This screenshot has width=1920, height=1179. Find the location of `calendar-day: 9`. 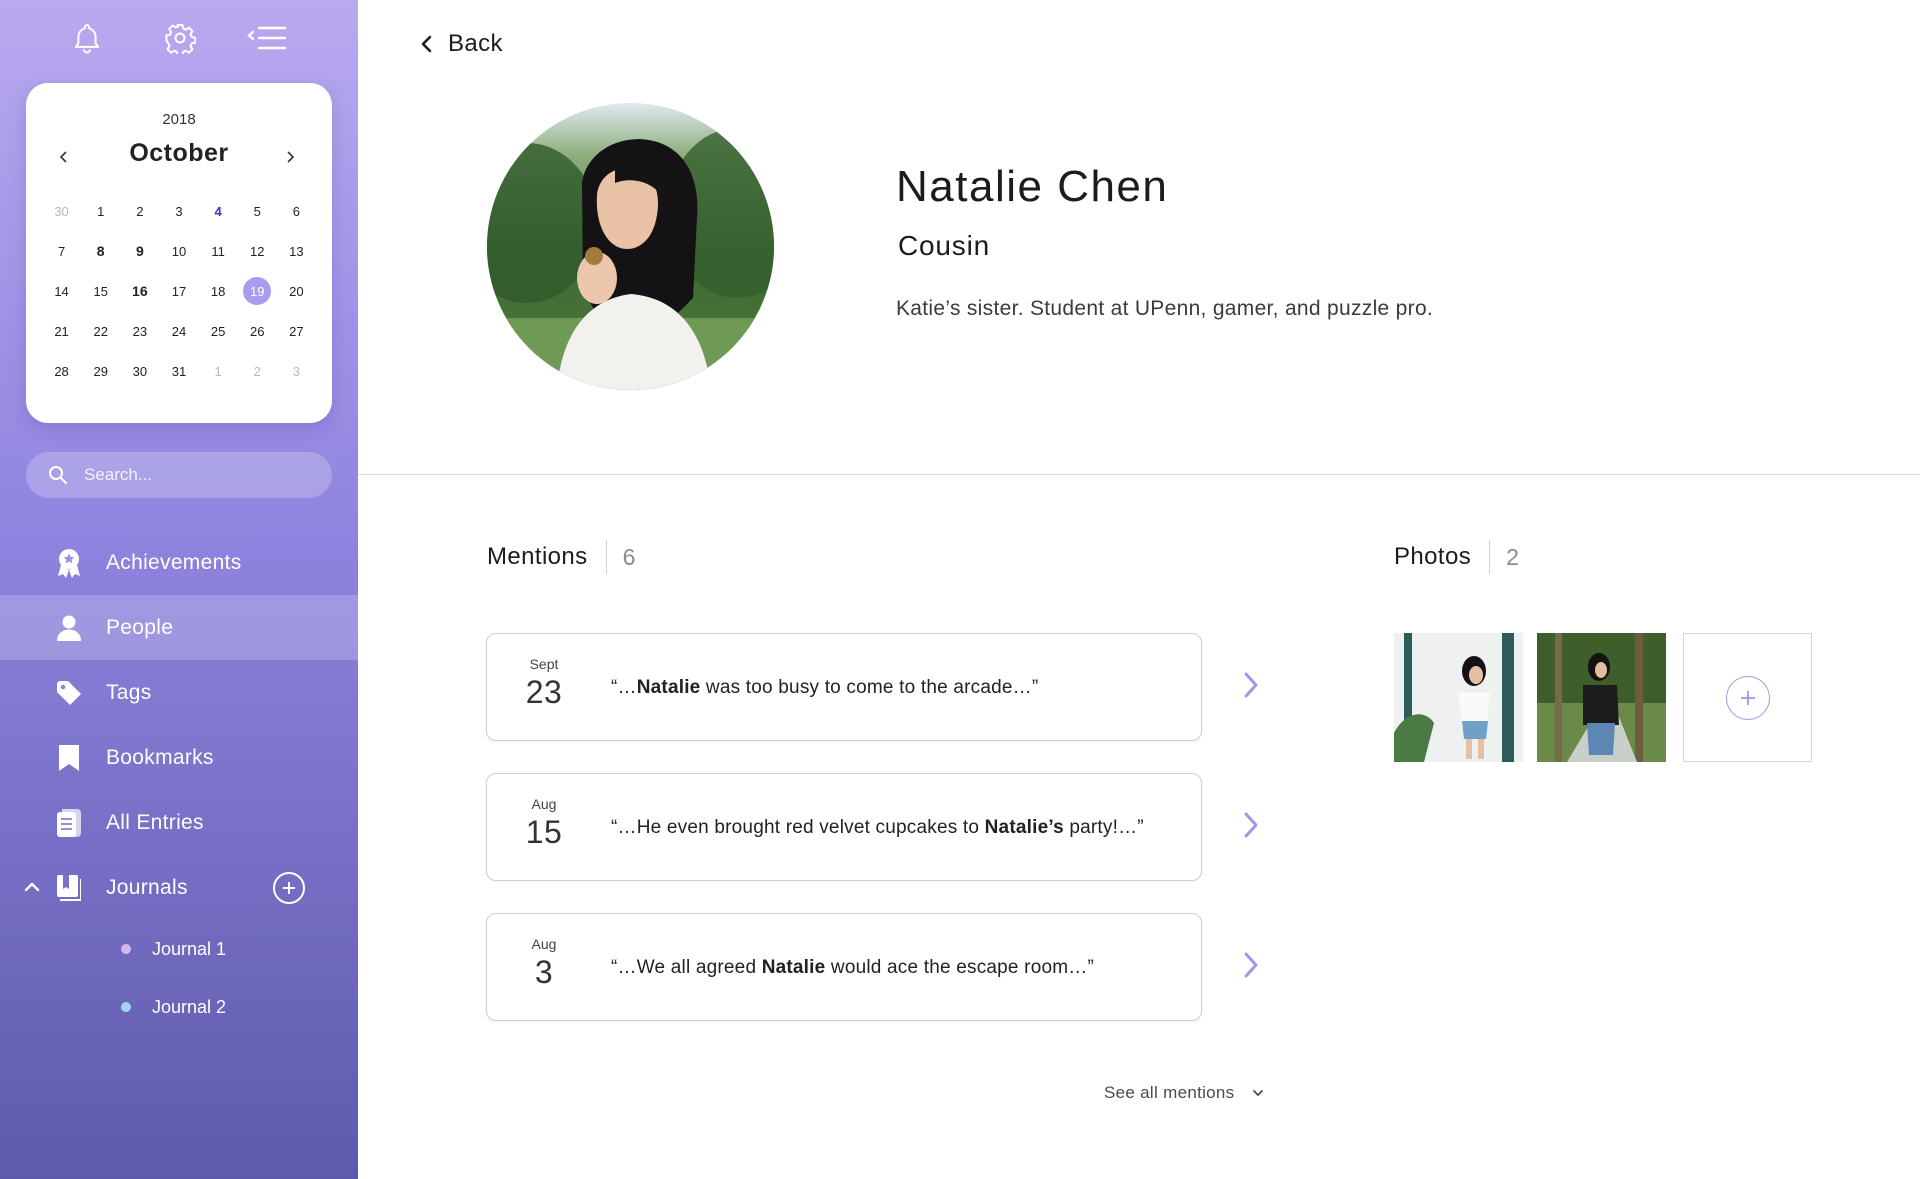

calendar-day: 9 is located at coordinates (139, 251).